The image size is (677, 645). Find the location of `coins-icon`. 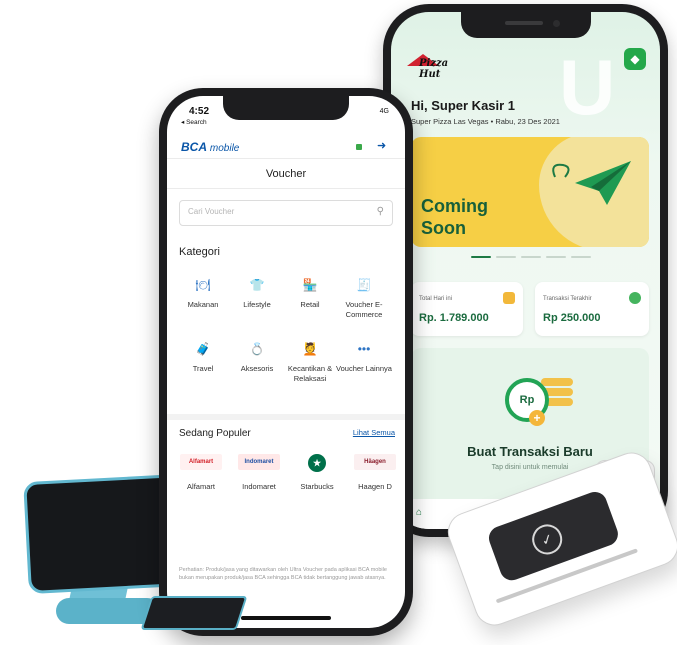

coins-icon is located at coordinates (635, 298).